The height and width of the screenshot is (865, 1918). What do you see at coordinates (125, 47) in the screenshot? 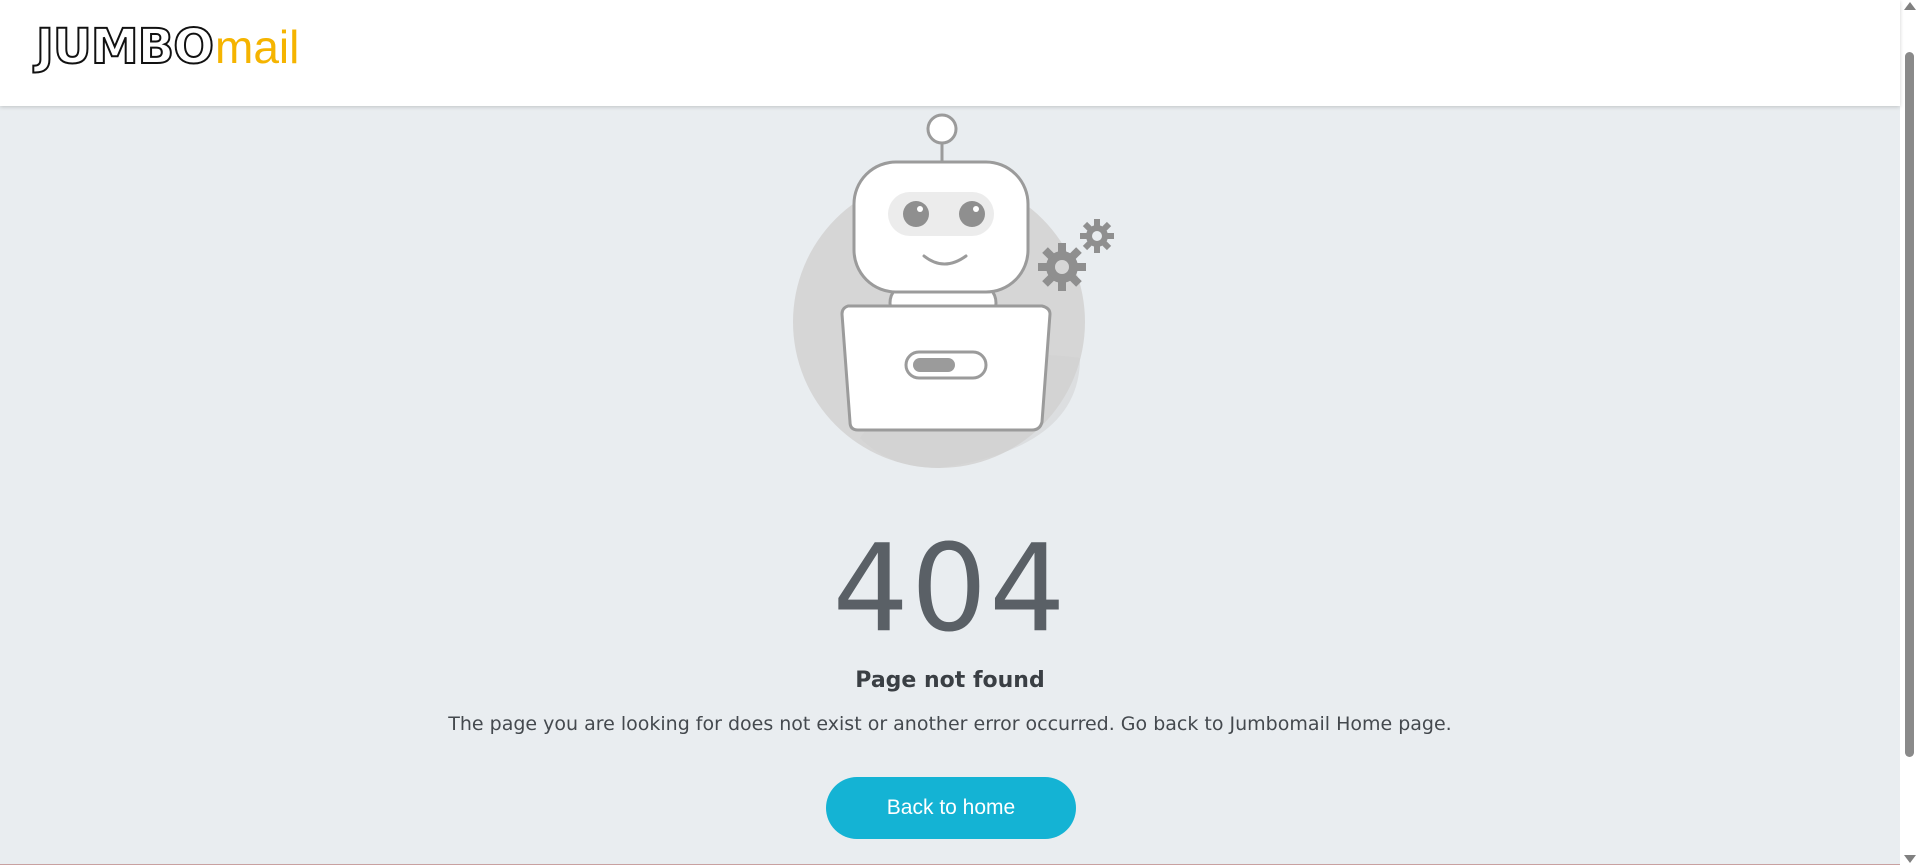
I see `logo-jumbo-text: JUMBO` at bounding box center [125, 47].